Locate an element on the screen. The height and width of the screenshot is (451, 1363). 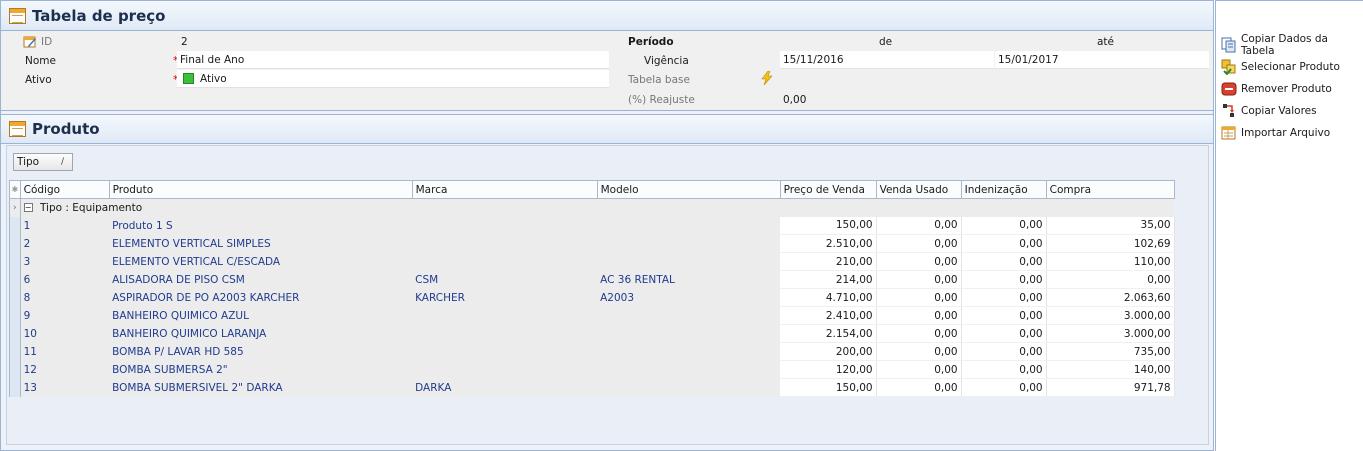
cell-marca: CSM is located at coordinates (505, 279).